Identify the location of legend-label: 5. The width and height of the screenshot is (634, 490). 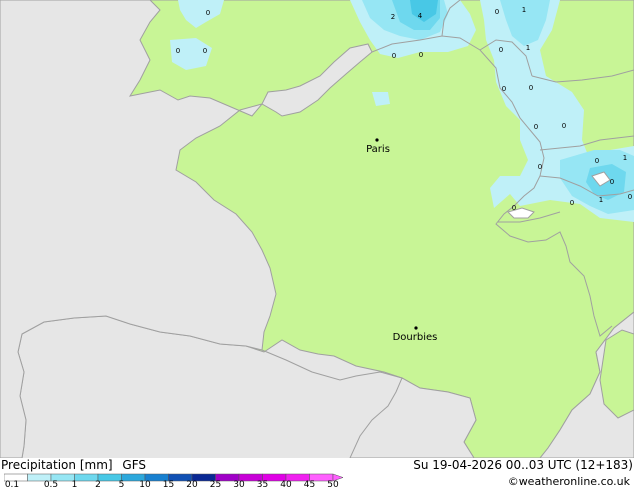
(121, 485).